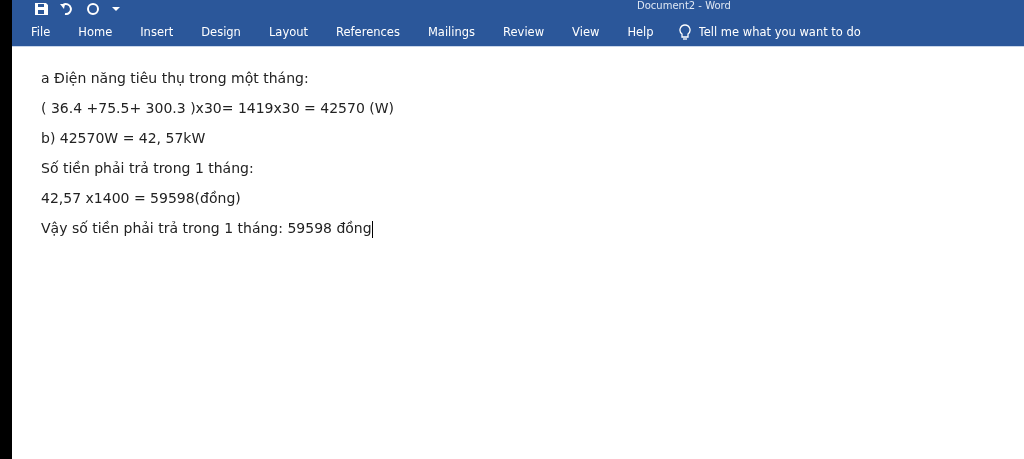 This screenshot has height=459, width=1024. Describe the element at coordinates (207, 229) in the screenshot. I see `document-paragraph: Vậy số tiền phải trả trong 1 tháng: 59598 đồng` at that location.